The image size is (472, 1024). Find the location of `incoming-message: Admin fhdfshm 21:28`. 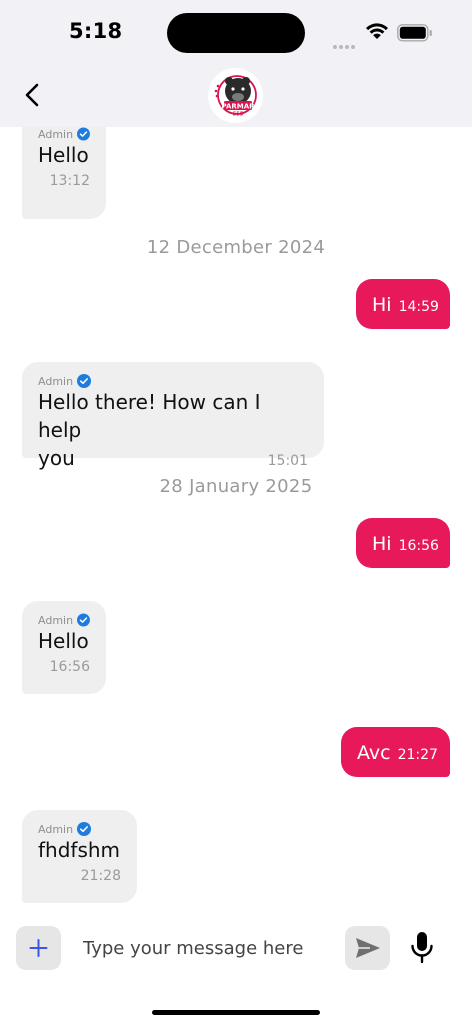

incoming-message: Admin fhdfshm 21:28 is located at coordinates (79, 856).